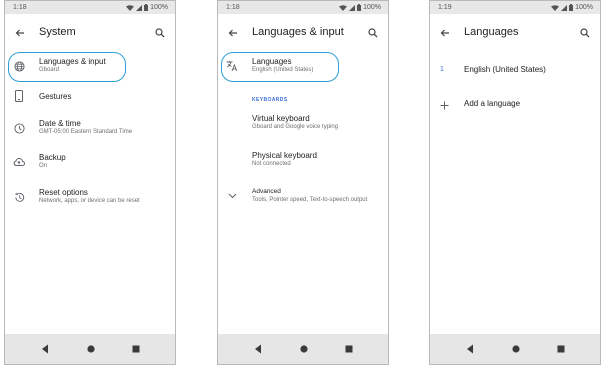  I want to click on item-title: Virtual keyboard, so click(281, 118).